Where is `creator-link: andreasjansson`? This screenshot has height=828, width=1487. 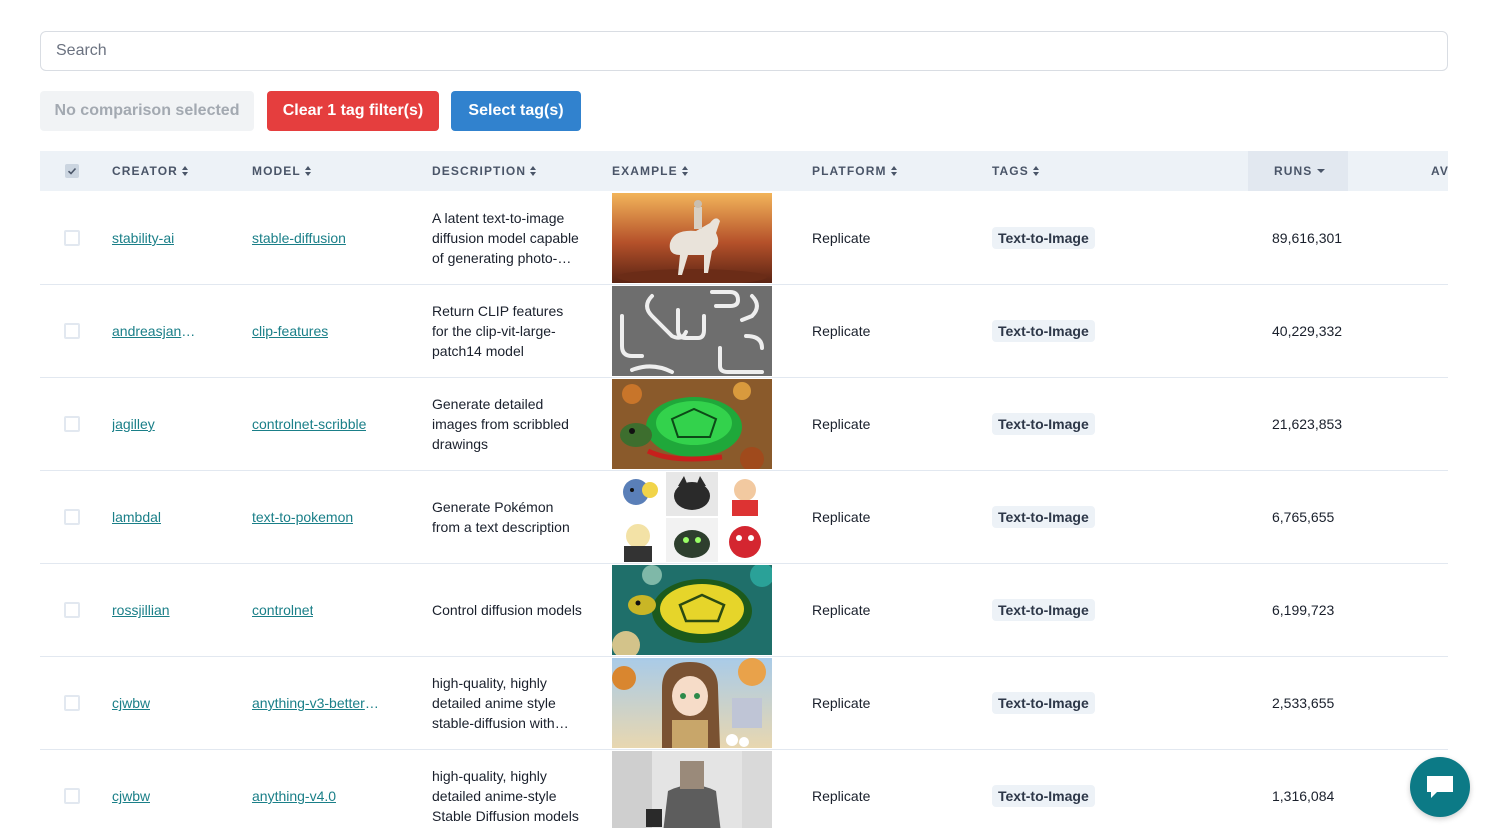 creator-link: andreasjansson is located at coordinates (157, 331).